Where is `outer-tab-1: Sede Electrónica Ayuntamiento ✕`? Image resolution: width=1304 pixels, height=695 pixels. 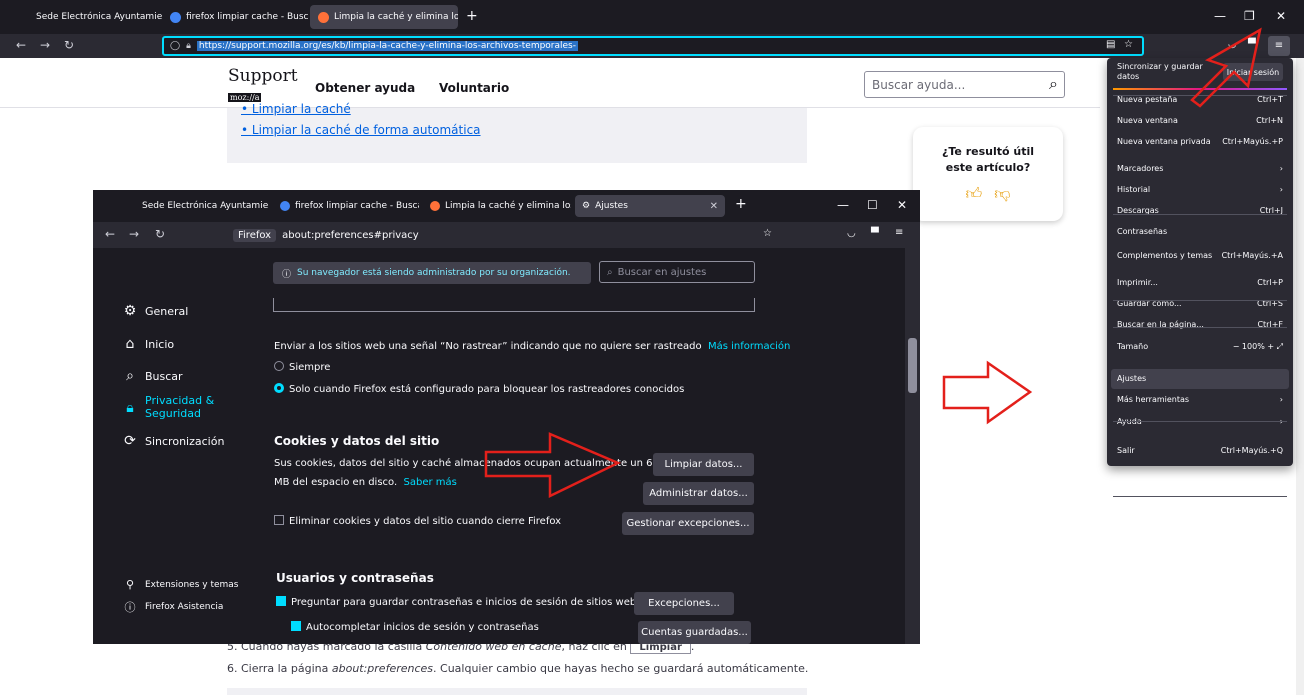 outer-tab-1: Sede Electrónica Ayuntamiento ✕ is located at coordinates (95, 17).